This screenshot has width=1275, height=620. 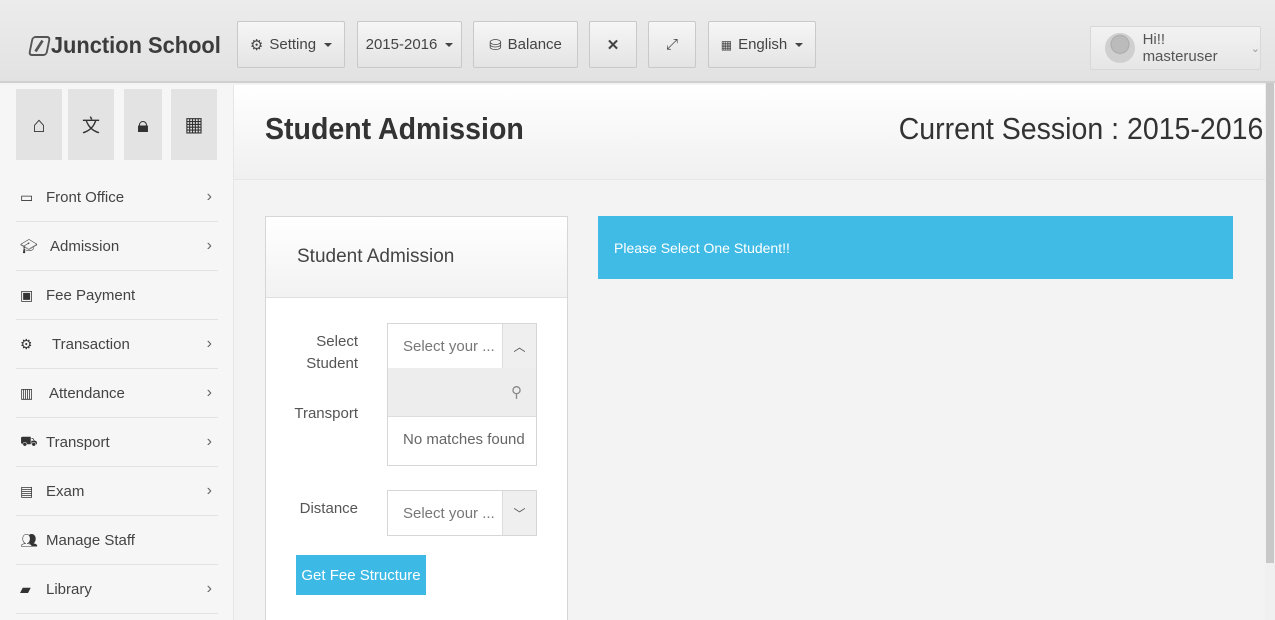 I want to click on user-menu-button: Hi!! masteruser ⌄, so click(x=1175, y=48).